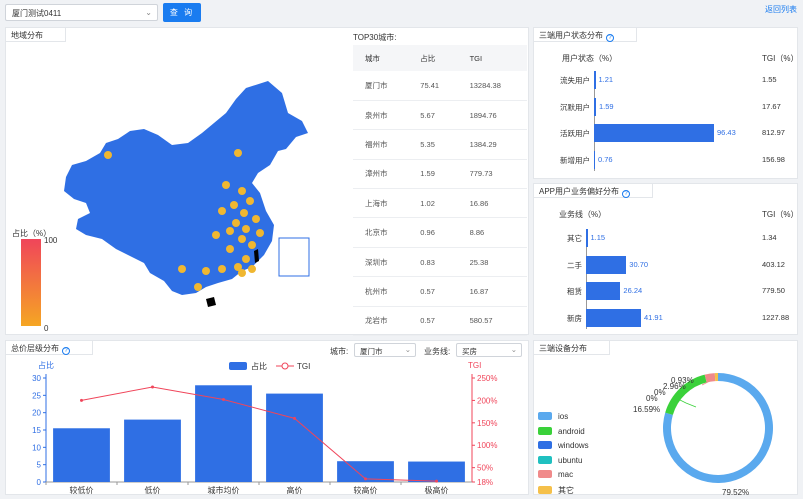 This screenshot has height=499, width=803. Describe the element at coordinates (433, 115) in the screenshot. I see `share-cell: 5.67` at that location.